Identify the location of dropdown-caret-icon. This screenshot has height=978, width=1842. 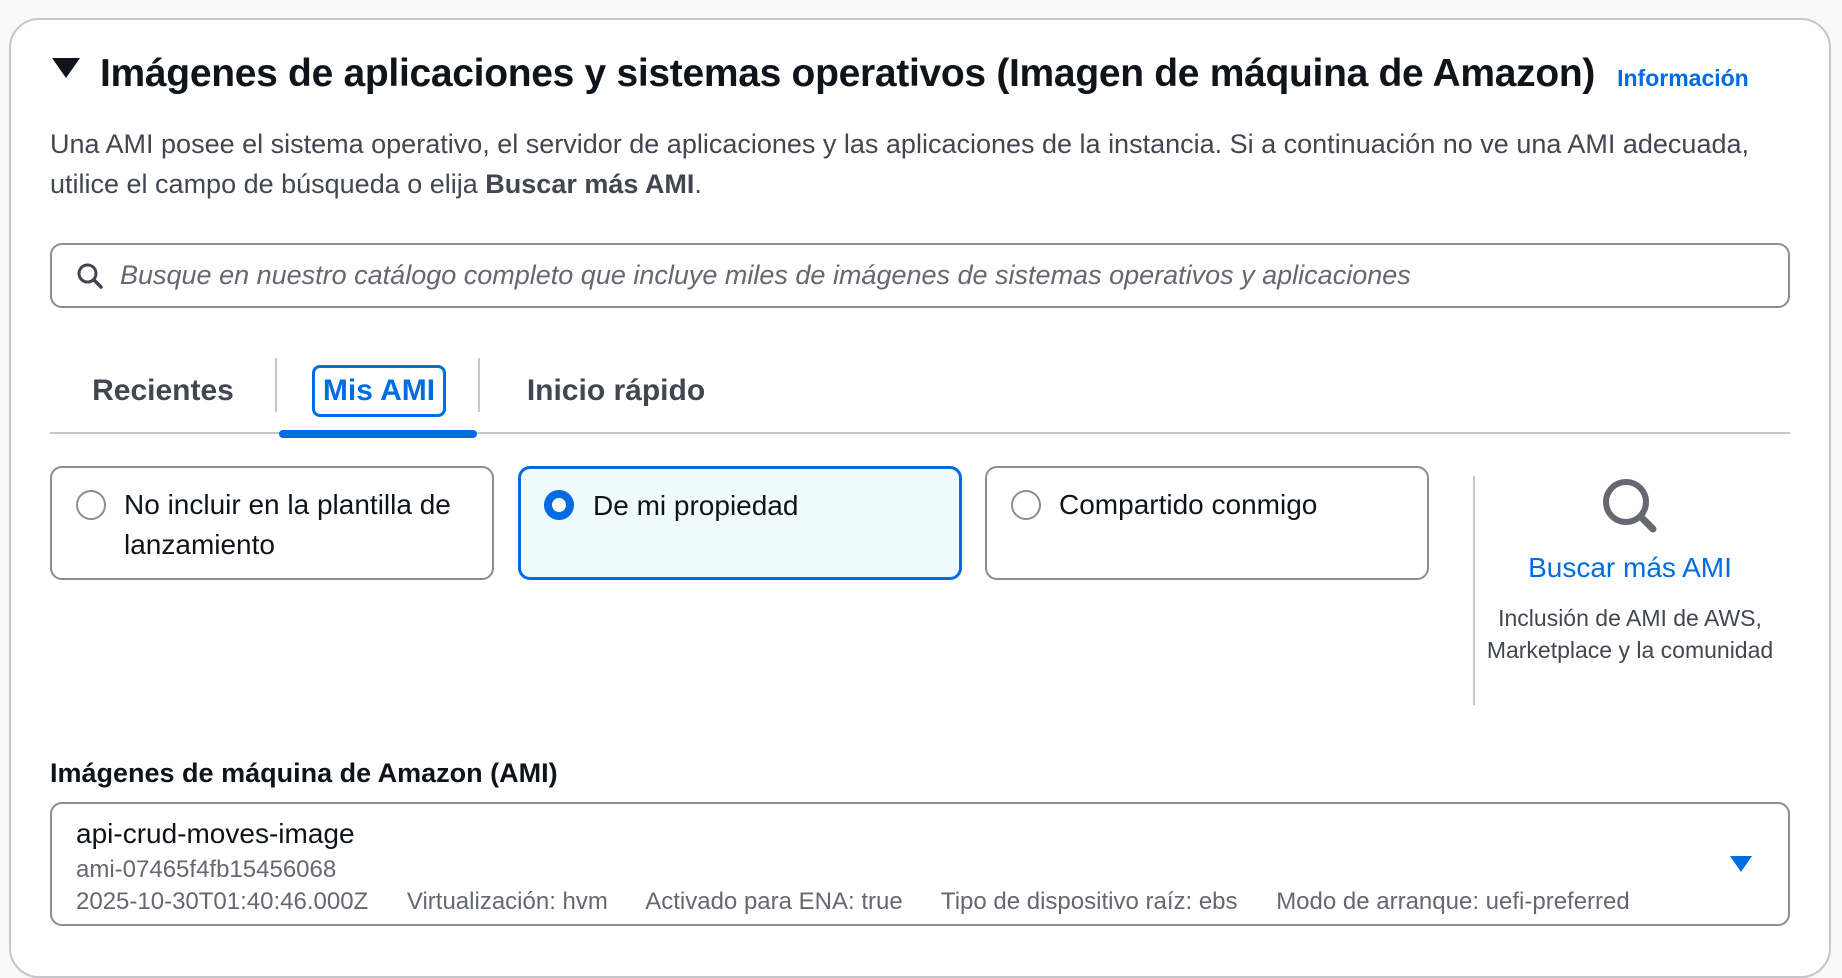
(1741, 864).